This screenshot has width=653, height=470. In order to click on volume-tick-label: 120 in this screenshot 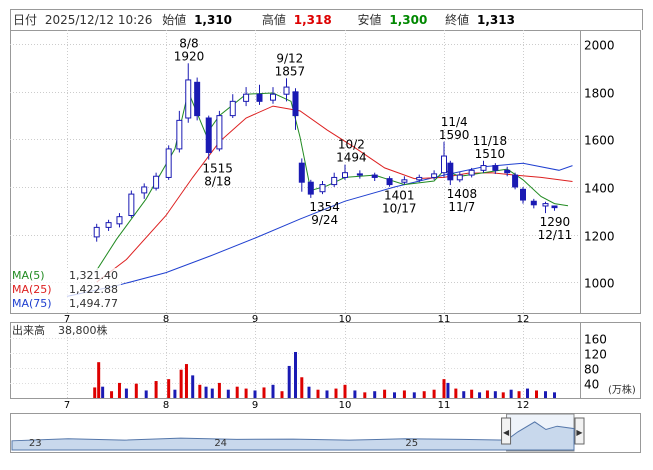, I will do `click(595, 355)`.